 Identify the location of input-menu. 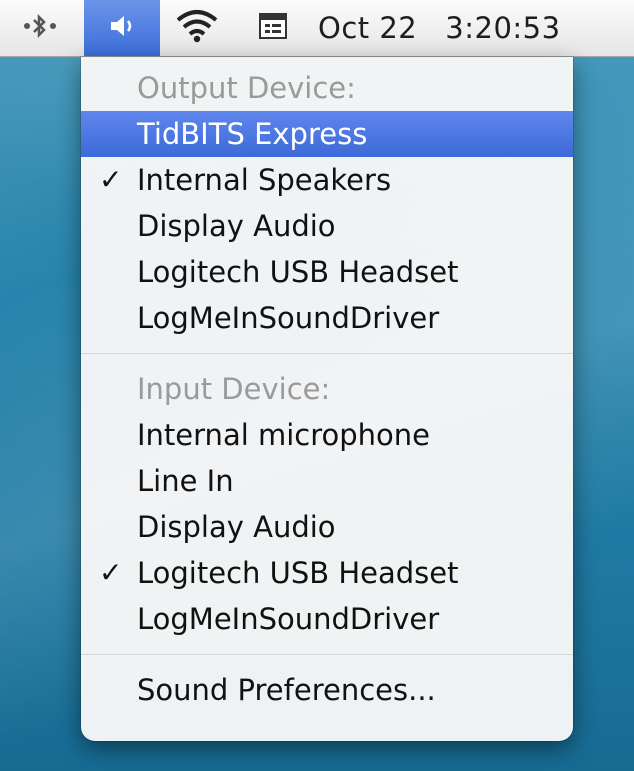
(273, 28).